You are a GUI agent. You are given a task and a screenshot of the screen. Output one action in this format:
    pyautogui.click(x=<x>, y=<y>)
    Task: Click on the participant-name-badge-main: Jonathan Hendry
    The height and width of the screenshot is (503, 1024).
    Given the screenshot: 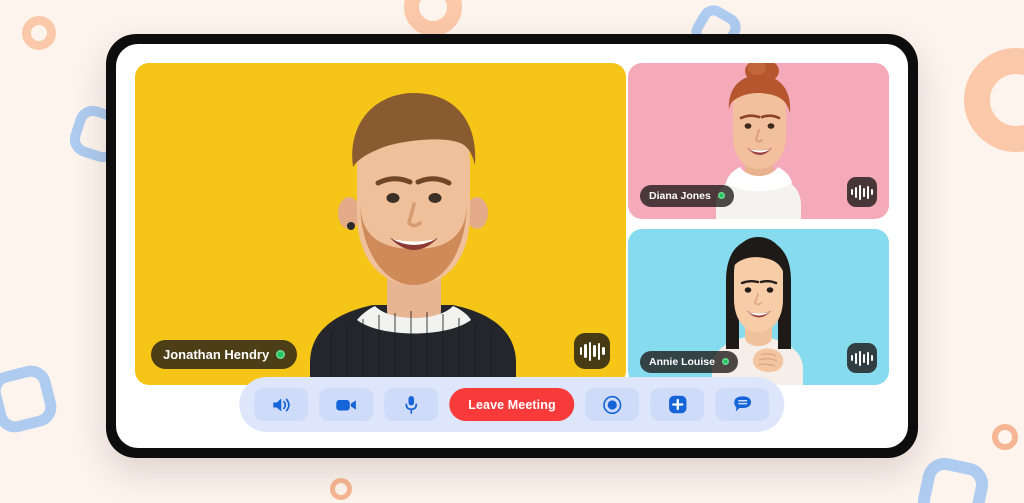 What is the action you would take?
    pyautogui.click(x=224, y=354)
    